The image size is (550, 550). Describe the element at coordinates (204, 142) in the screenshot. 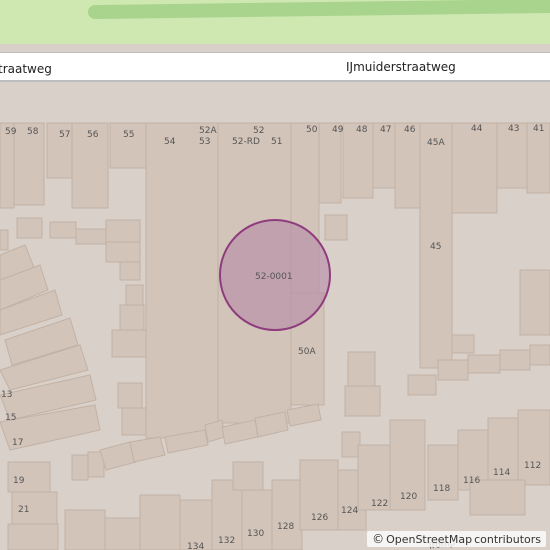

I see `house-number: 53` at that location.